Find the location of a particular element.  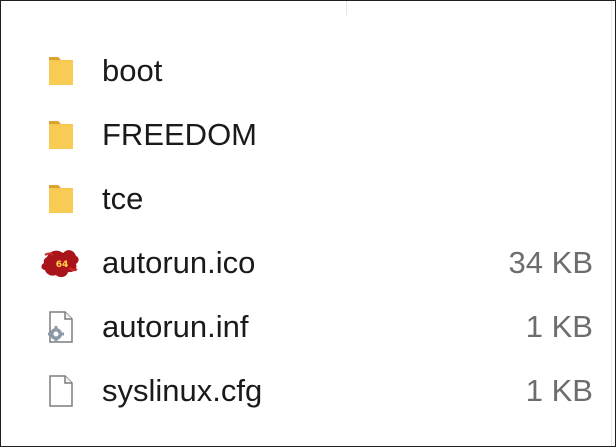

svg-text: 64 is located at coordinates (62, 265).